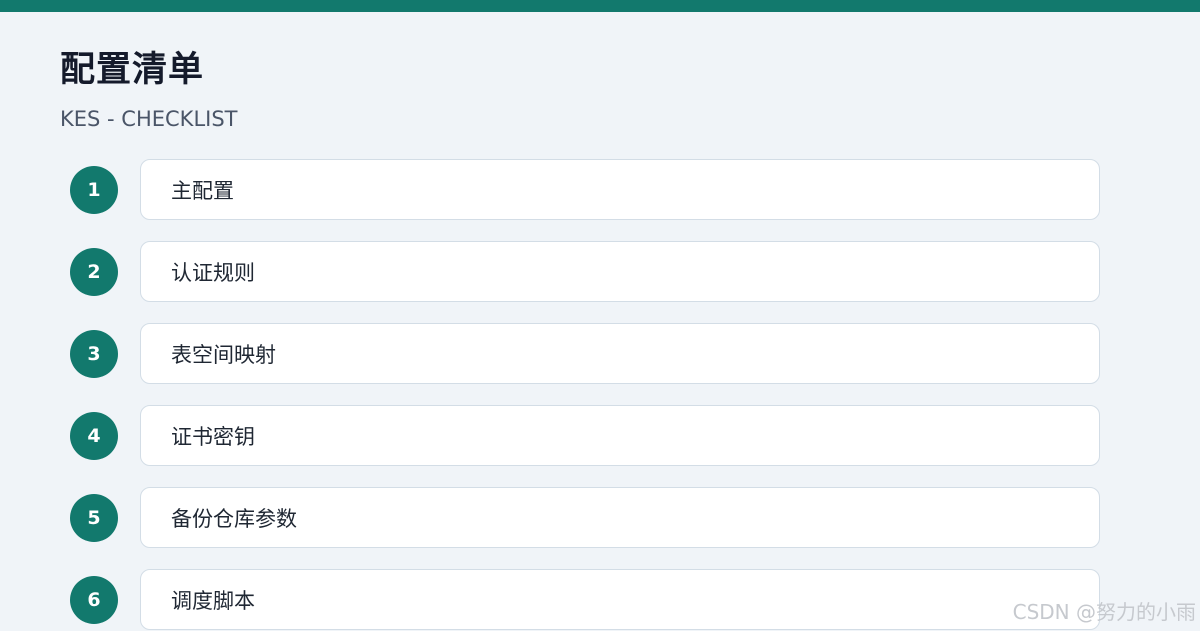 Image resolution: width=1200 pixels, height=631 pixels. Describe the element at coordinates (620, 353) in the screenshot. I see `item-card: 表空间映射` at that location.